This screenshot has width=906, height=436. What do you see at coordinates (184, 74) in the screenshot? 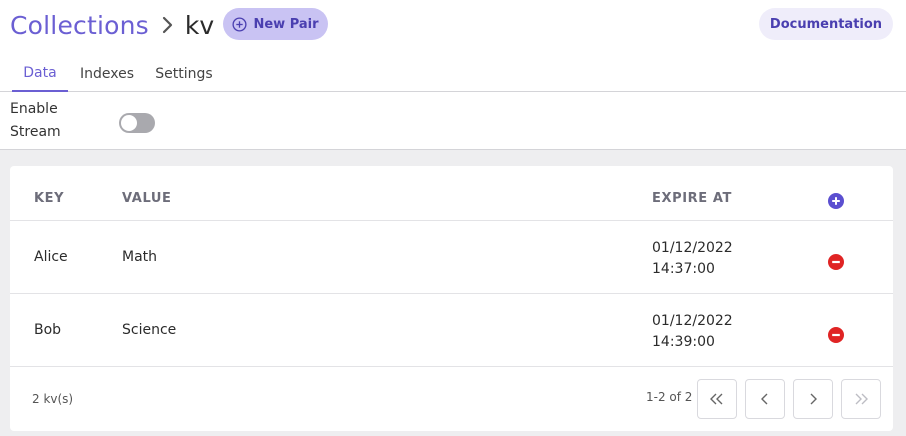
I see `tab-settings: Settings` at bounding box center [184, 74].